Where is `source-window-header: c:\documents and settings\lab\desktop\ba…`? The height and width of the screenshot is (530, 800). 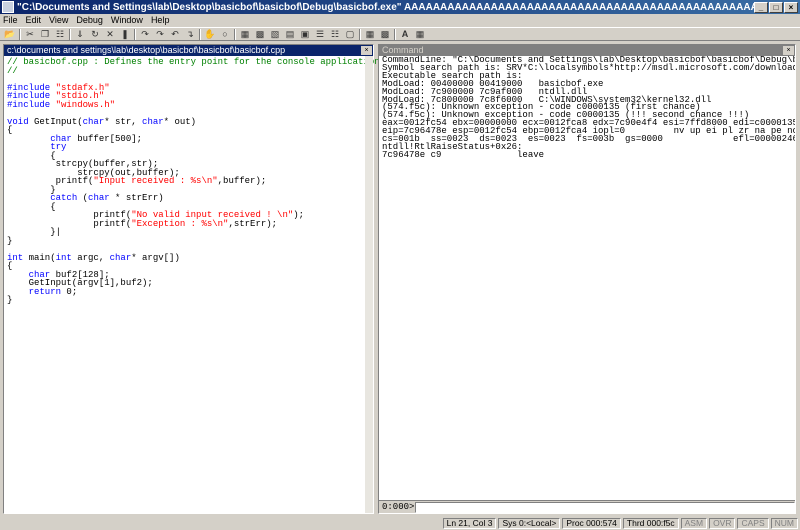
source-window-header: c:\documents and settings\lab\desktop\ba… is located at coordinates (188, 50).